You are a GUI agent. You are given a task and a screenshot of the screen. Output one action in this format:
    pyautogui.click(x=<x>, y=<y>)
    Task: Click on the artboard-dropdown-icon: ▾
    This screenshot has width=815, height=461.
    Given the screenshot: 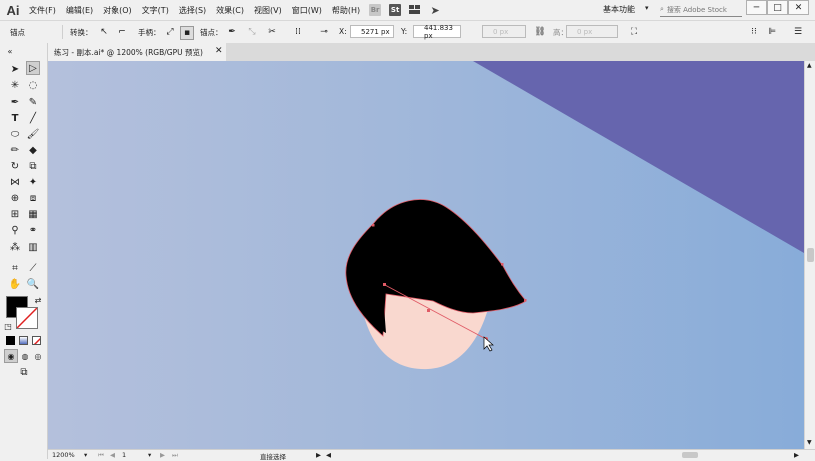 What is the action you would take?
    pyautogui.click(x=149, y=455)
    